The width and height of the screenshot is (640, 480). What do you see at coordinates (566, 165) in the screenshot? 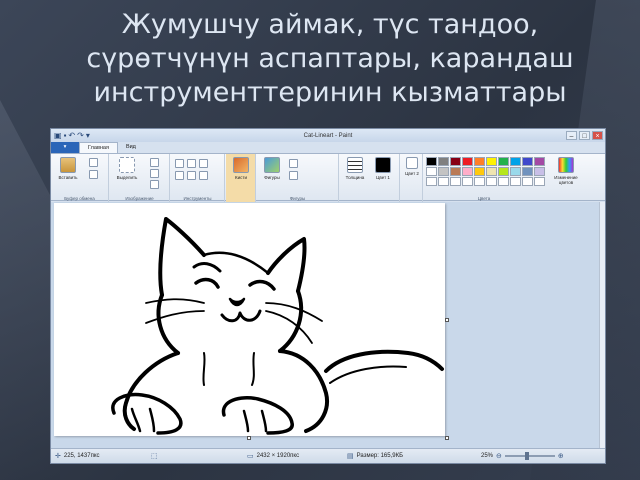
I see `edit-colors-icon` at bounding box center [566, 165].